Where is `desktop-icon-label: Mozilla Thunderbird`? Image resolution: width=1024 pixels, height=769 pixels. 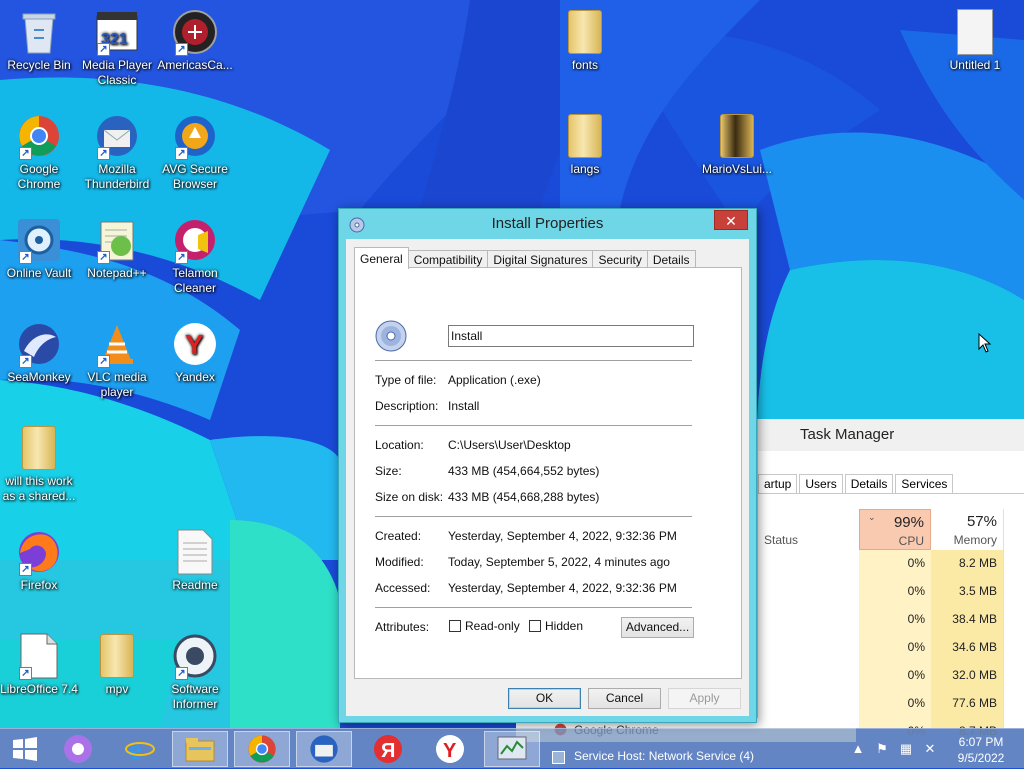 desktop-icon-label: Mozilla Thunderbird is located at coordinates (117, 176).